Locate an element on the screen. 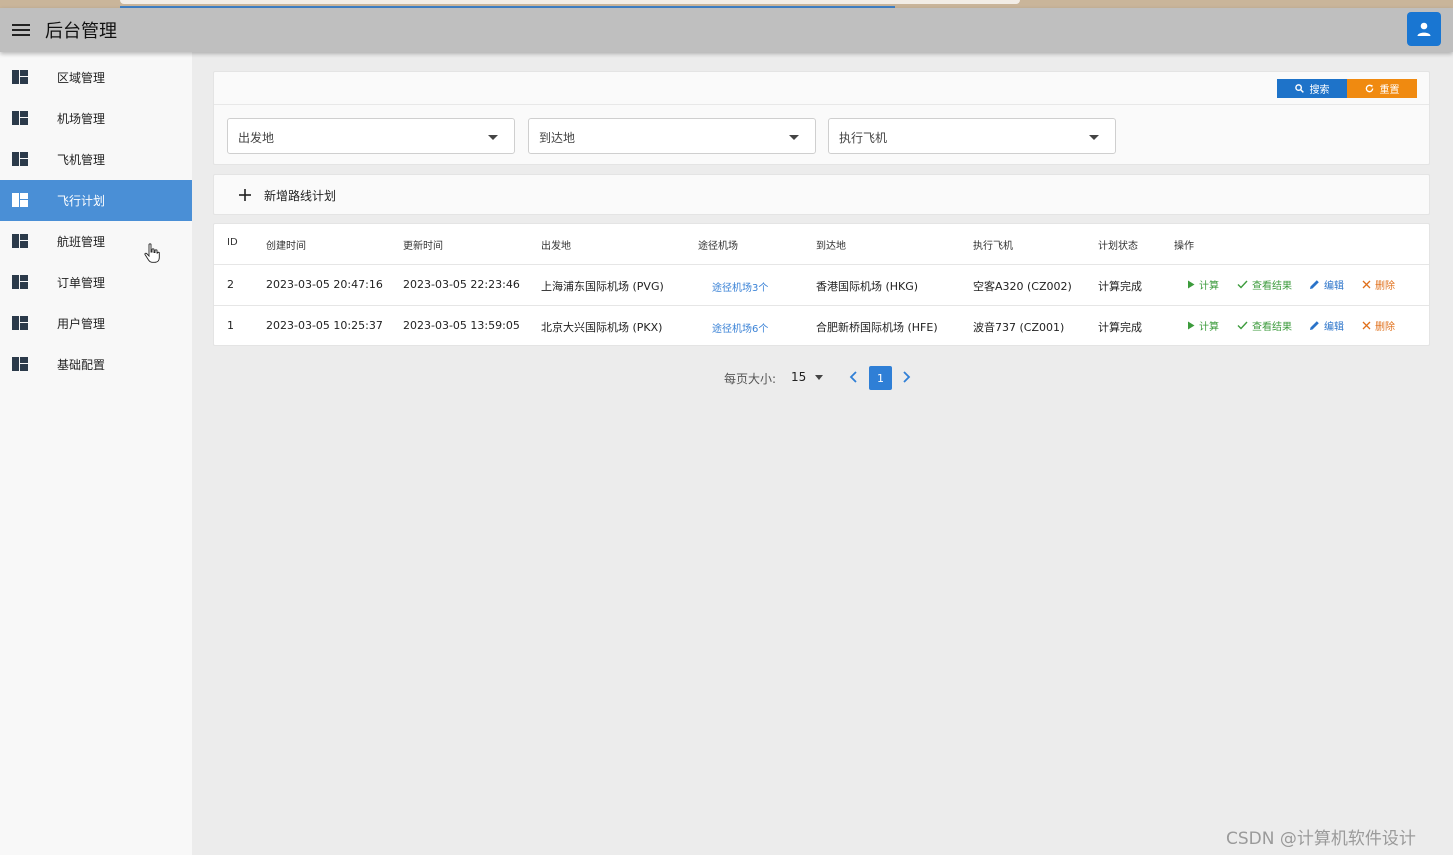 This screenshot has height=855, width=1453. arrival-select: 到达地 is located at coordinates (672, 136).